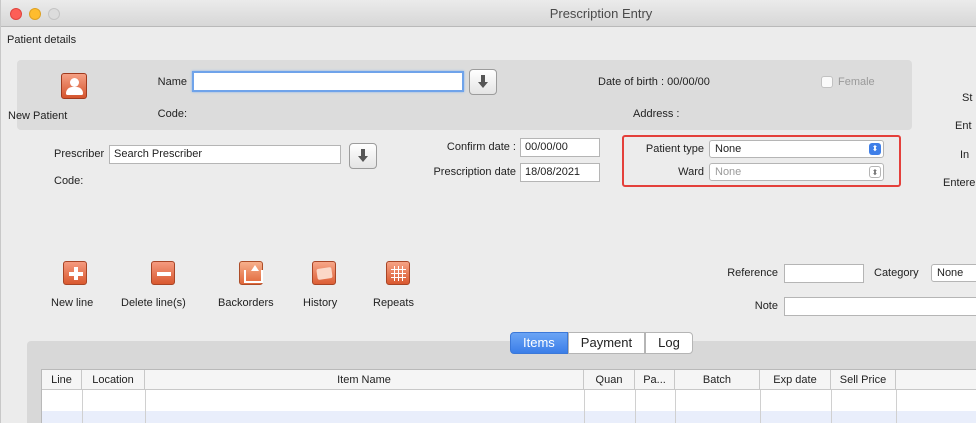 The height and width of the screenshot is (423, 976). Describe the element at coordinates (656, 114) in the screenshot. I see `address-label: Address :` at that location.